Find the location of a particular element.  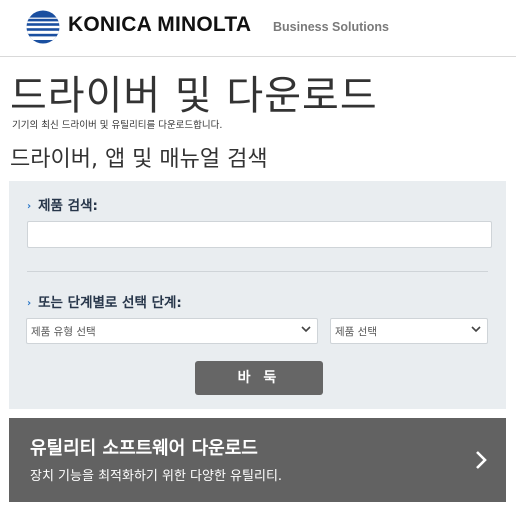

konica-minolta-logo-icon is located at coordinates (43, 27).